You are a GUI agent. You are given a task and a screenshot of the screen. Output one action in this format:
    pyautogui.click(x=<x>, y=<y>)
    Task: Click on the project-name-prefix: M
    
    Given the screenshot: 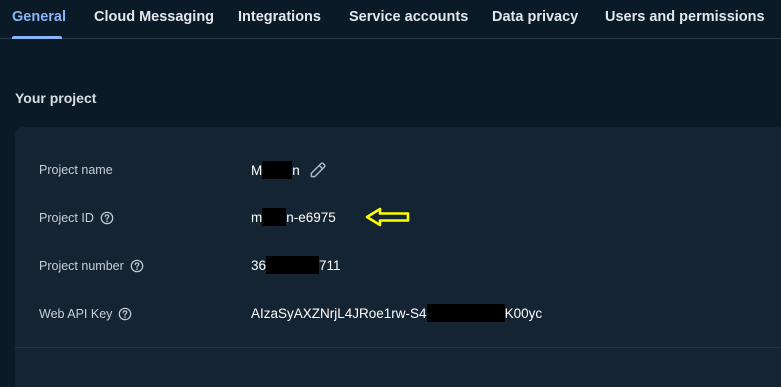 What is the action you would take?
    pyautogui.click(x=257, y=170)
    